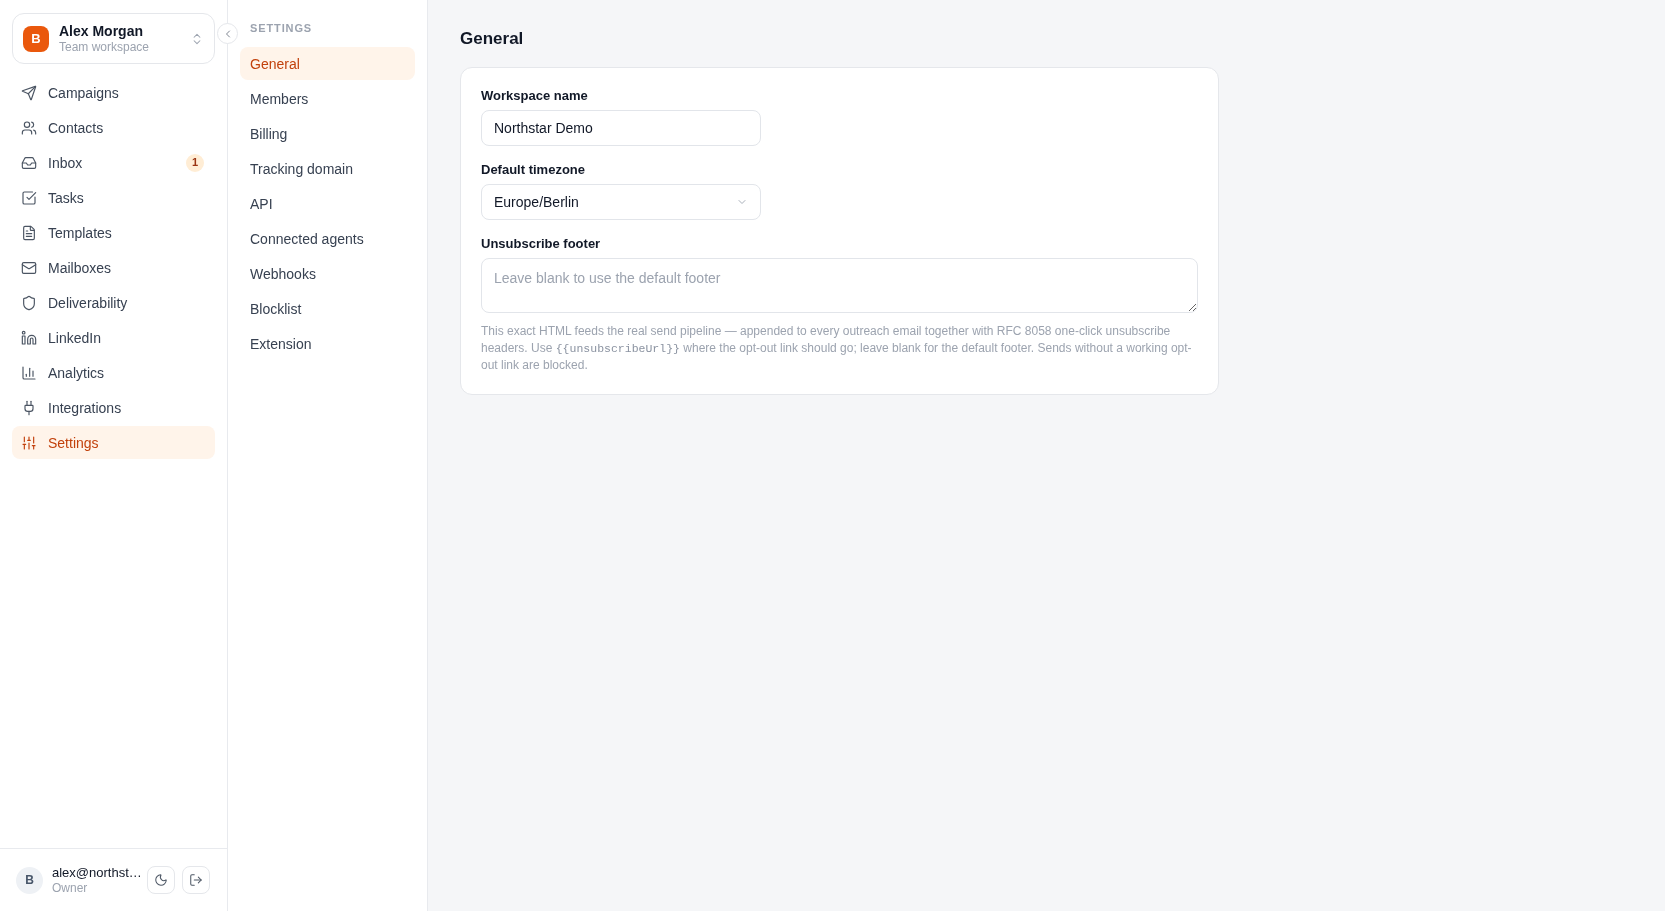 The width and height of the screenshot is (1665, 911). What do you see at coordinates (113, 442) in the screenshot?
I see `nav-item: Settings` at bounding box center [113, 442].